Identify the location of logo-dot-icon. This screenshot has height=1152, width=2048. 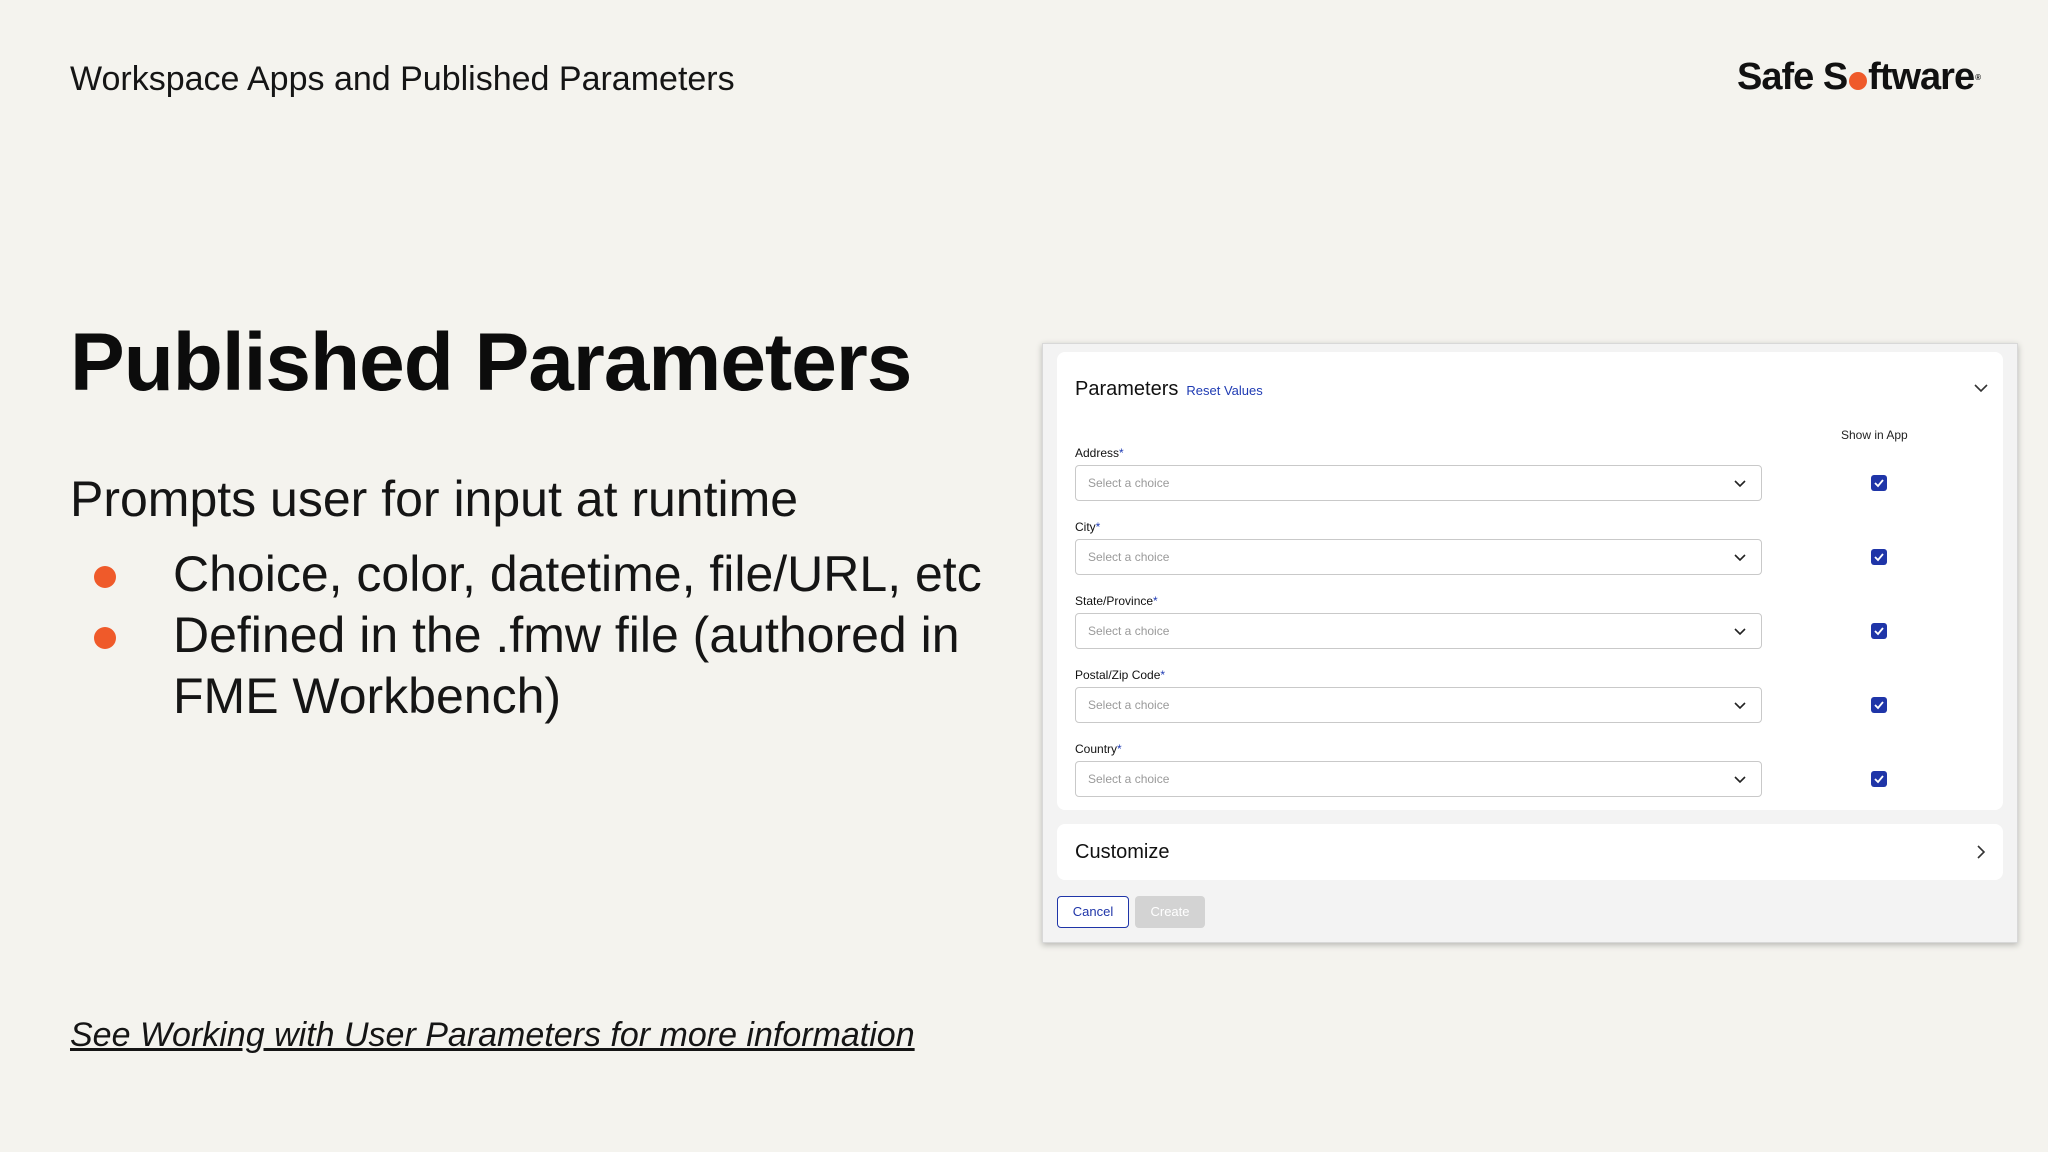
(1858, 80).